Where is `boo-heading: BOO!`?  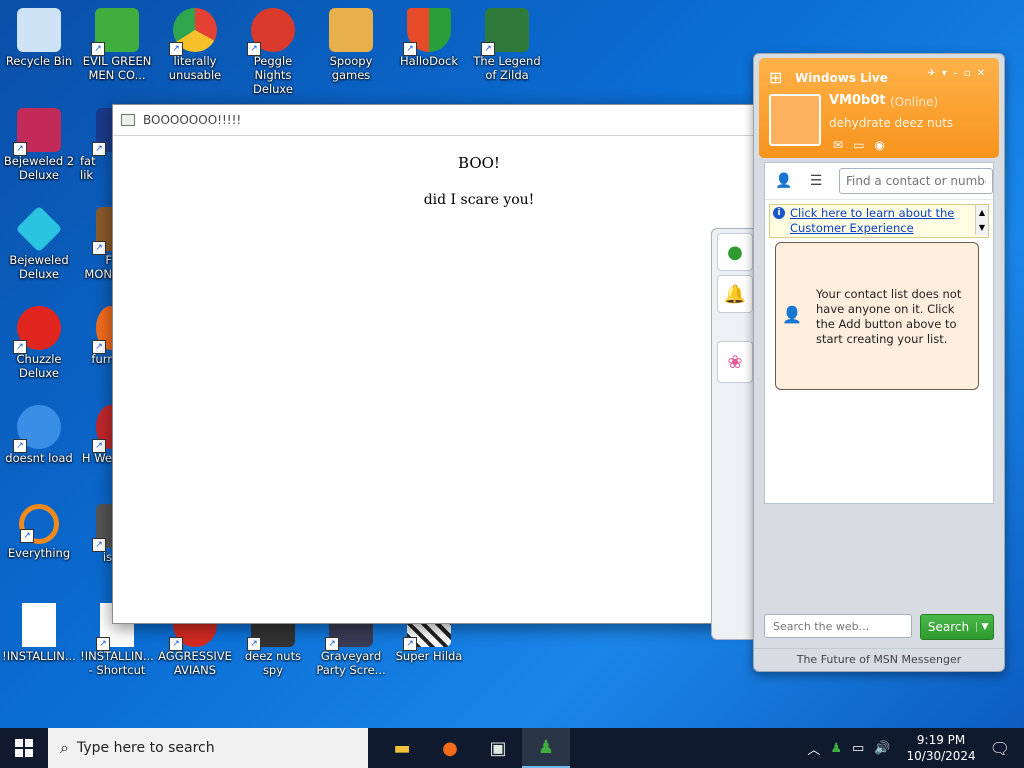 boo-heading: BOO! is located at coordinates (479, 163).